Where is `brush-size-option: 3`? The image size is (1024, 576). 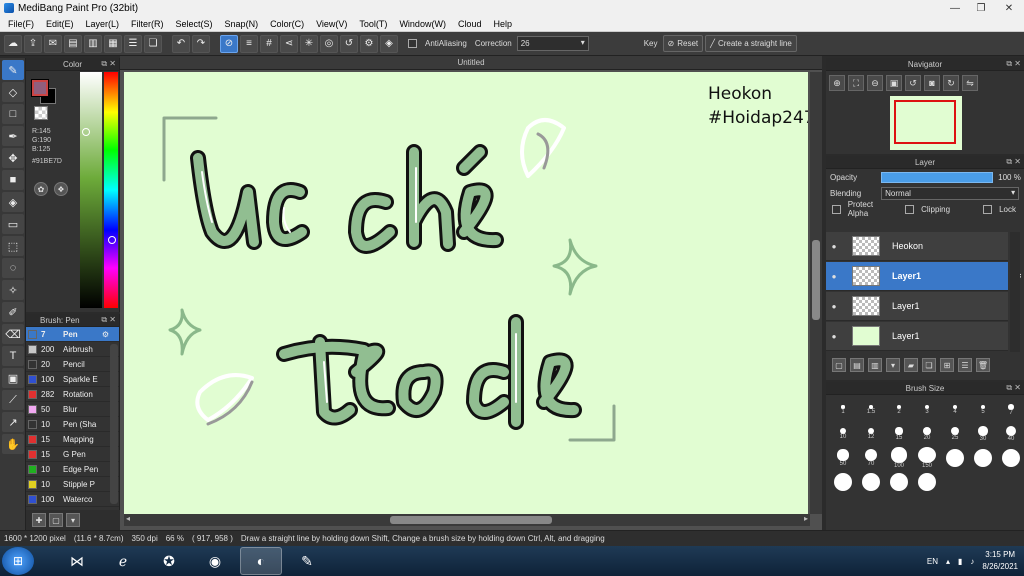 brush-size-option: 3 is located at coordinates (927, 410).